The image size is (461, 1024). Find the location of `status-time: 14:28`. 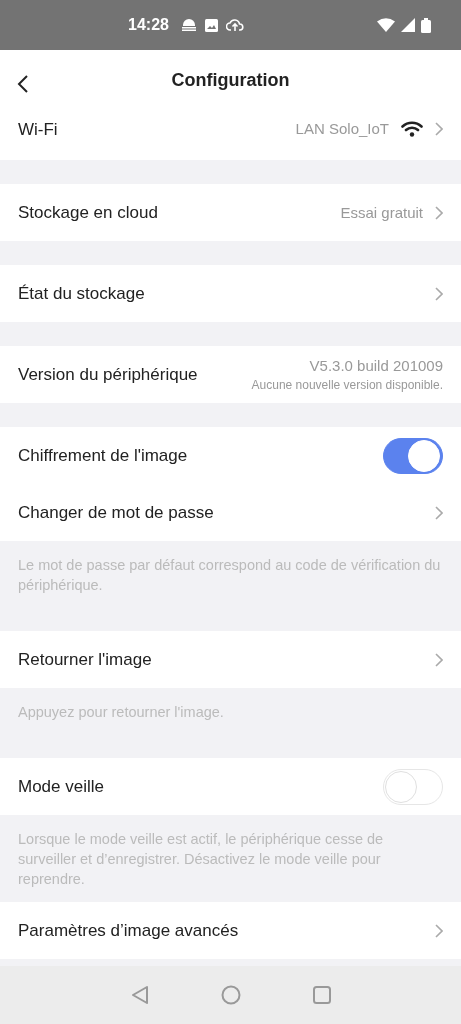

status-time: 14:28 is located at coordinates (148, 25).